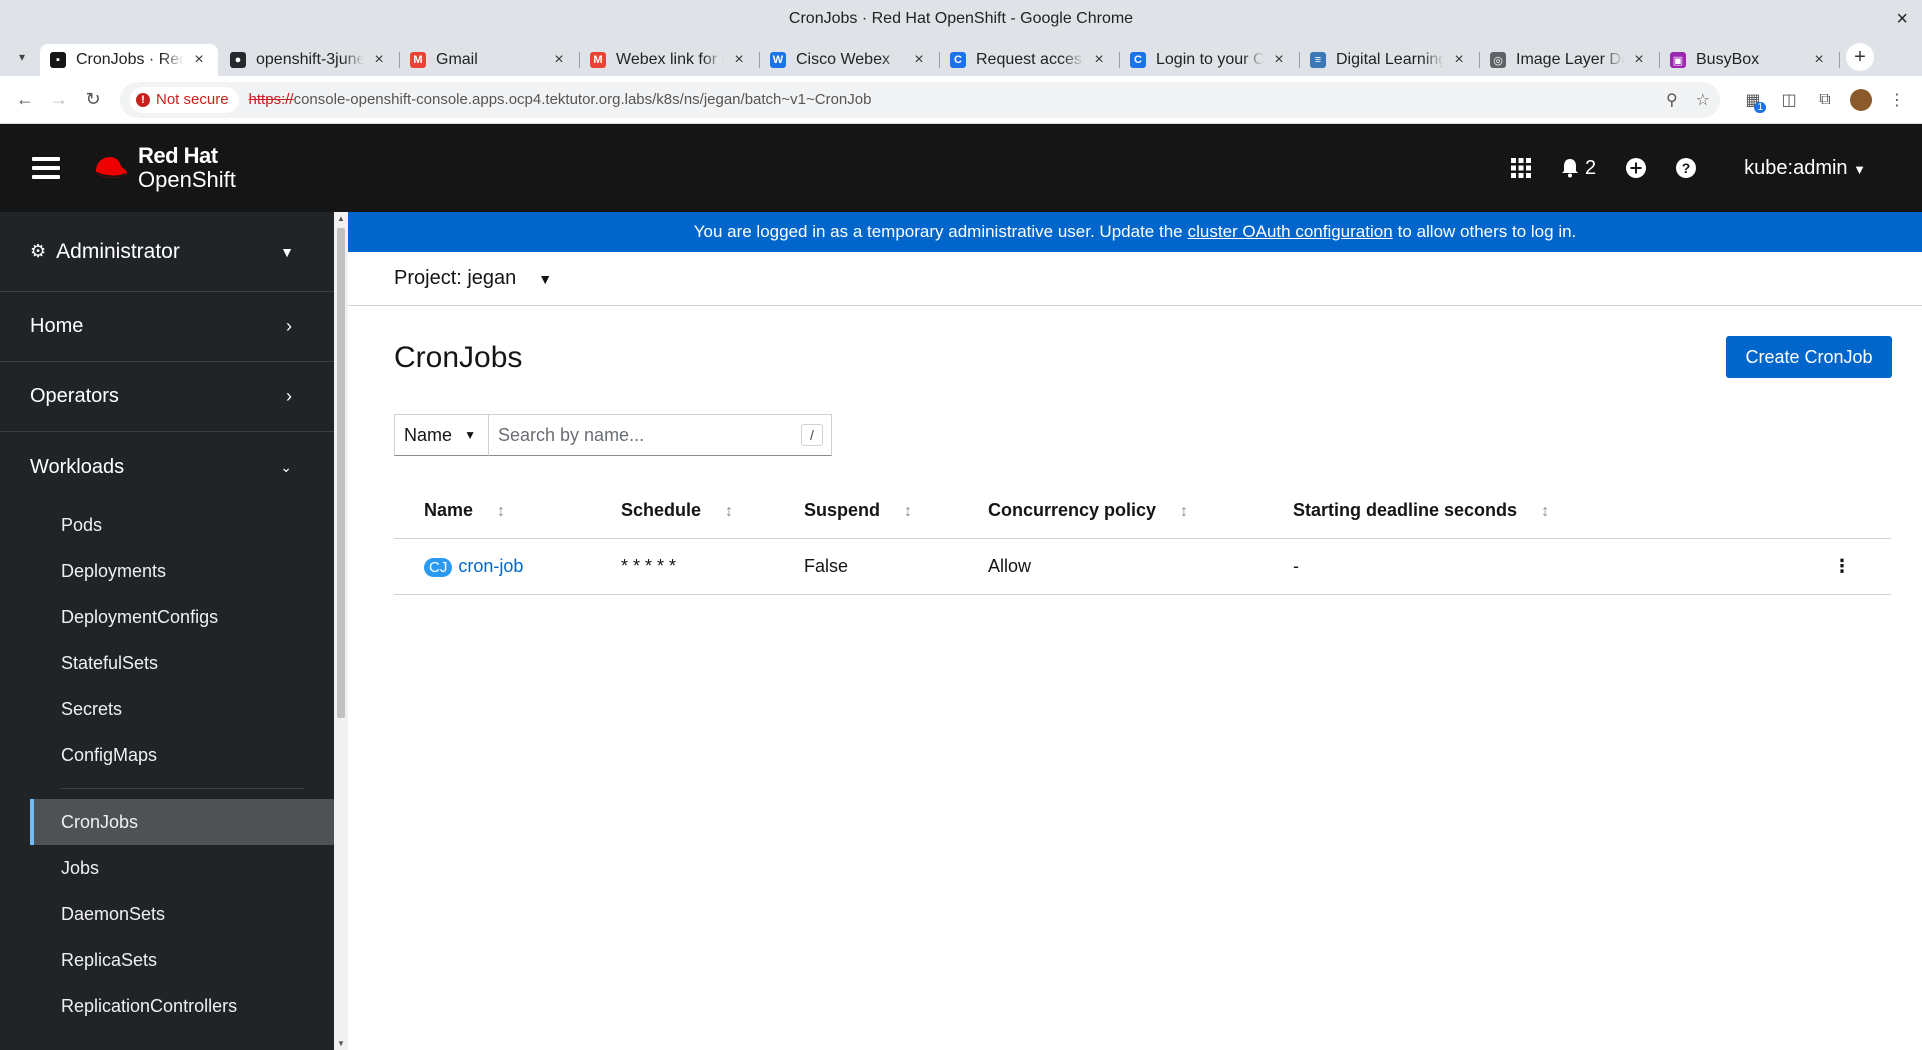 The width and height of the screenshot is (1922, 1050). What do you see at coordinates (1290, 232) in the screenshot?
I see `oauth-config-link: cluster OAuth configuration` at bounding box center [1290, 232].